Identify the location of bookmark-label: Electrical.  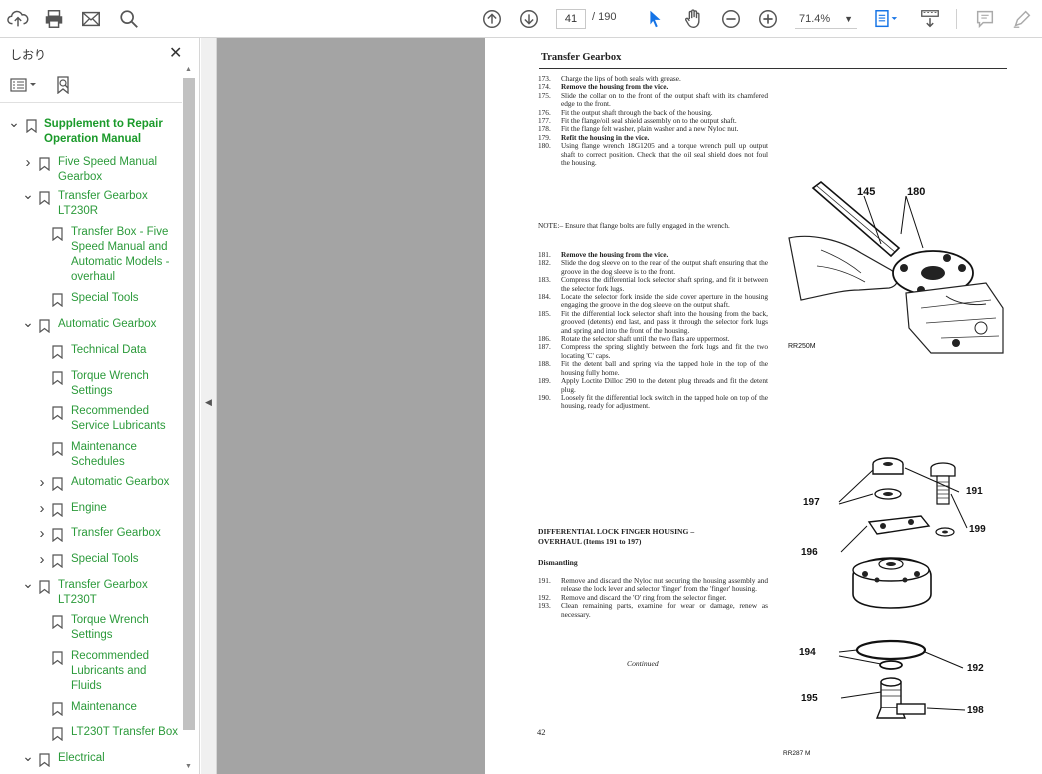
(81, 758).